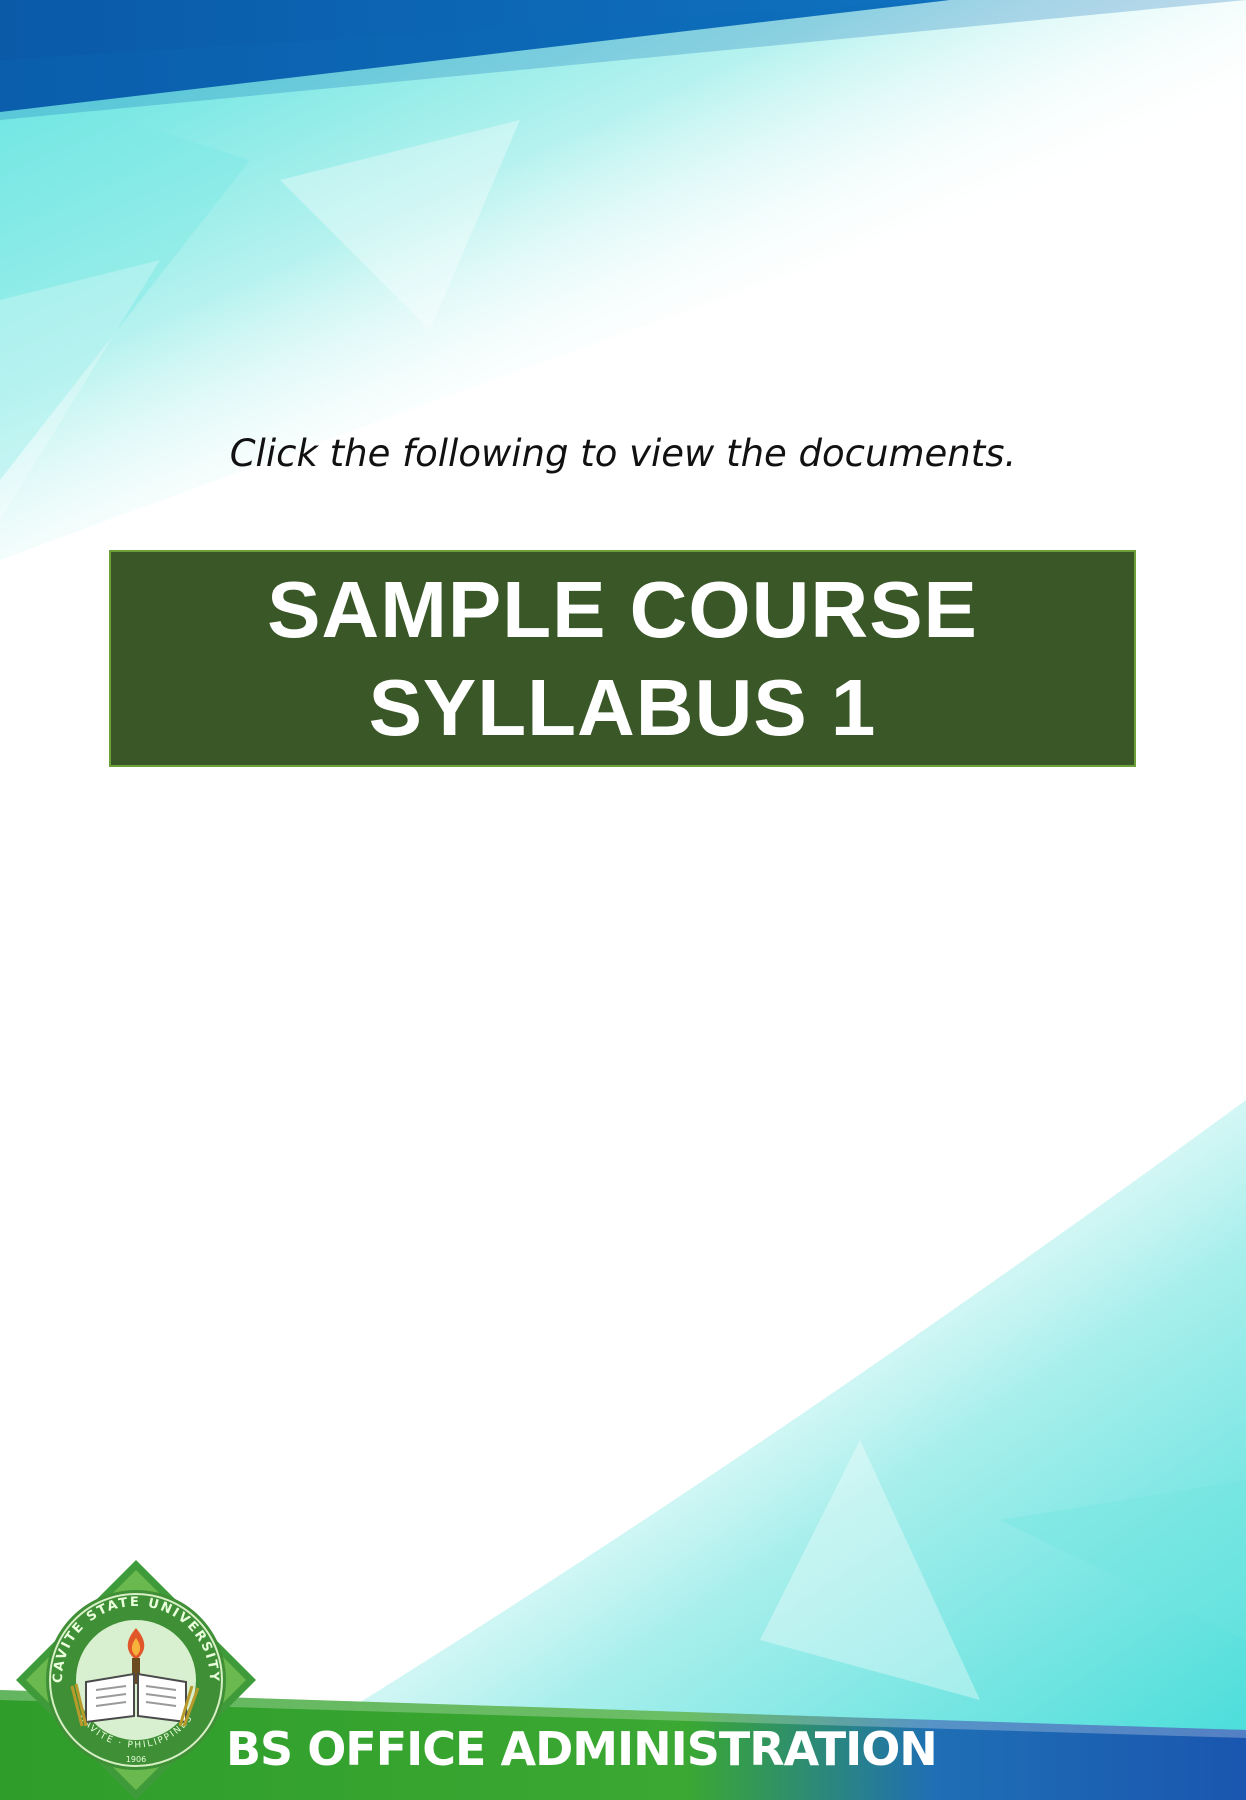 This screenshot has height=1800, width=1246. What do you see at coordinates (622, 707) in the screenshot?
I see `syllabus-link-line-2: SYLLABUS 1` at bounding box center [622, 707].